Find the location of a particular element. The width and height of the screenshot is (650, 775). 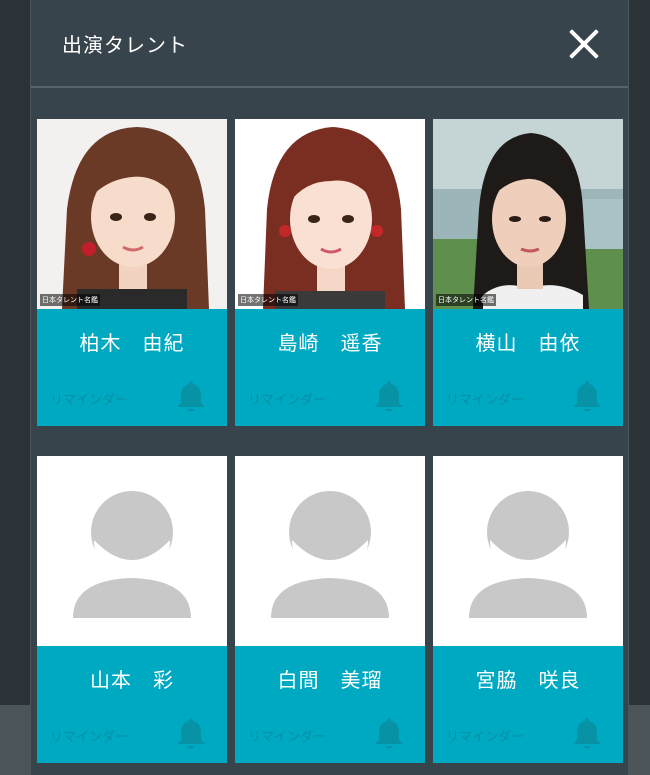

talent-info-band: 柏木 由紀 リマインダー is located at coordinates (132, 367).